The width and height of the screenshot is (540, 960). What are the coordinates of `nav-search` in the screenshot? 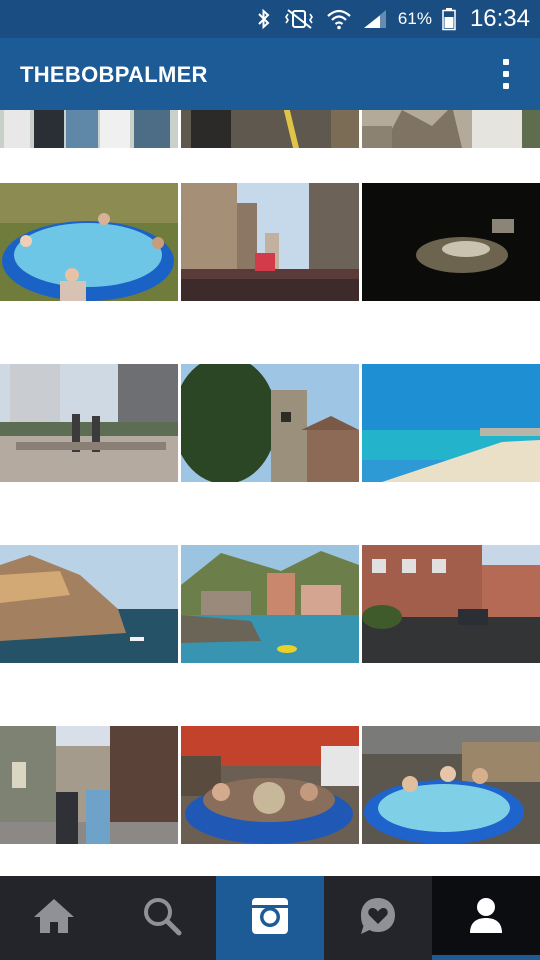 It's located at (162, 918).